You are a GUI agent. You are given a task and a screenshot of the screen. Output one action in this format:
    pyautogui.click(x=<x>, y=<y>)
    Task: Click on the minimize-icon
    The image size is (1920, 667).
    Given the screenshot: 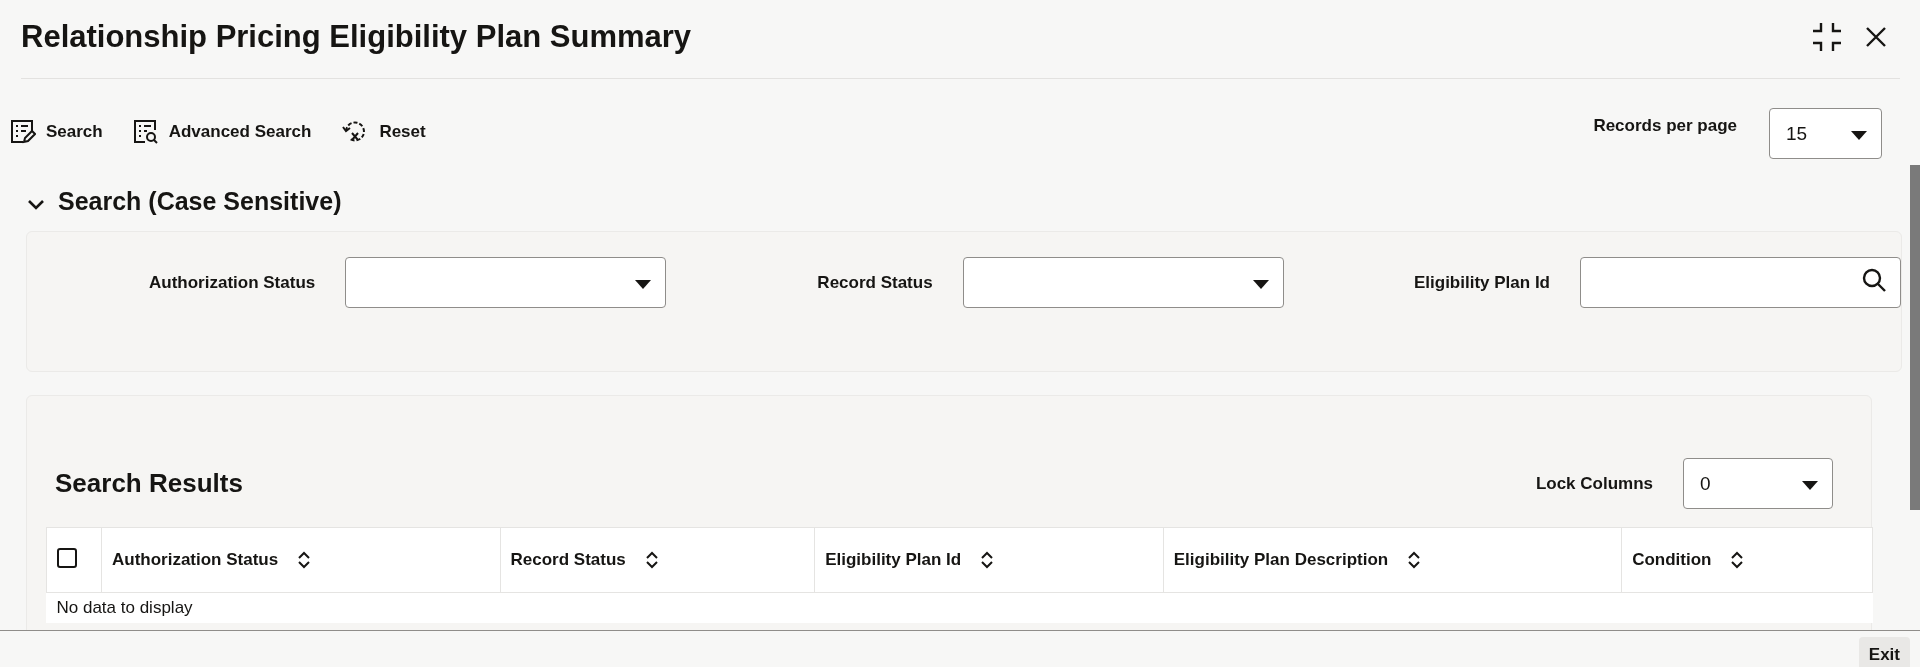 What is the action you would take?
    pyautogui.click(x=1827, y=37)
    